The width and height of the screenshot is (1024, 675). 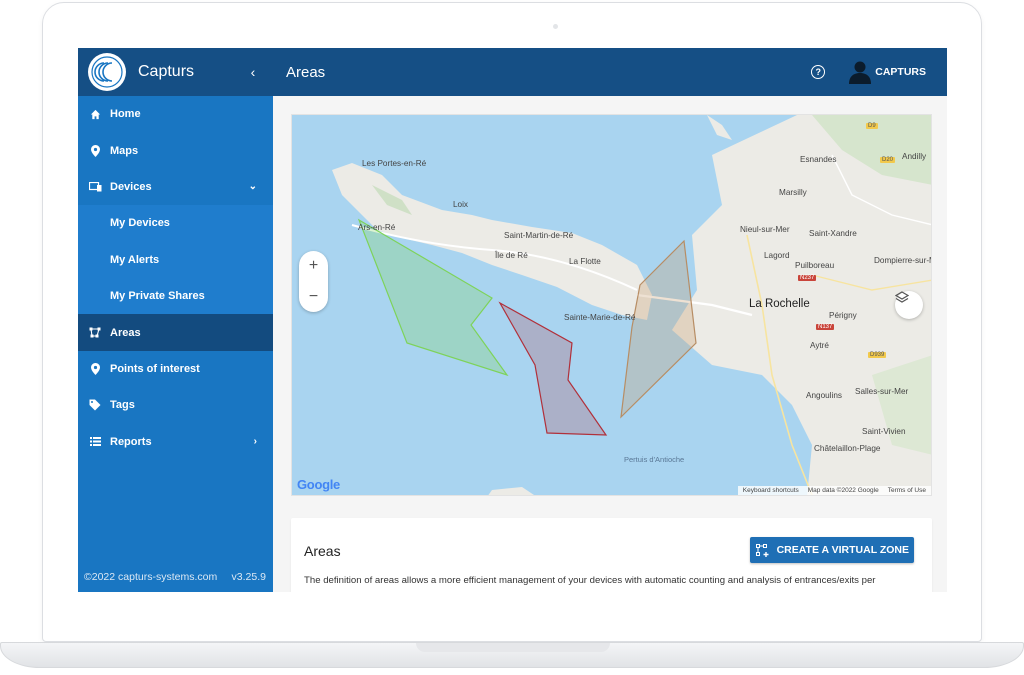 I want to click on sidebar-item-label: Areas, so click(x=125, y=332).